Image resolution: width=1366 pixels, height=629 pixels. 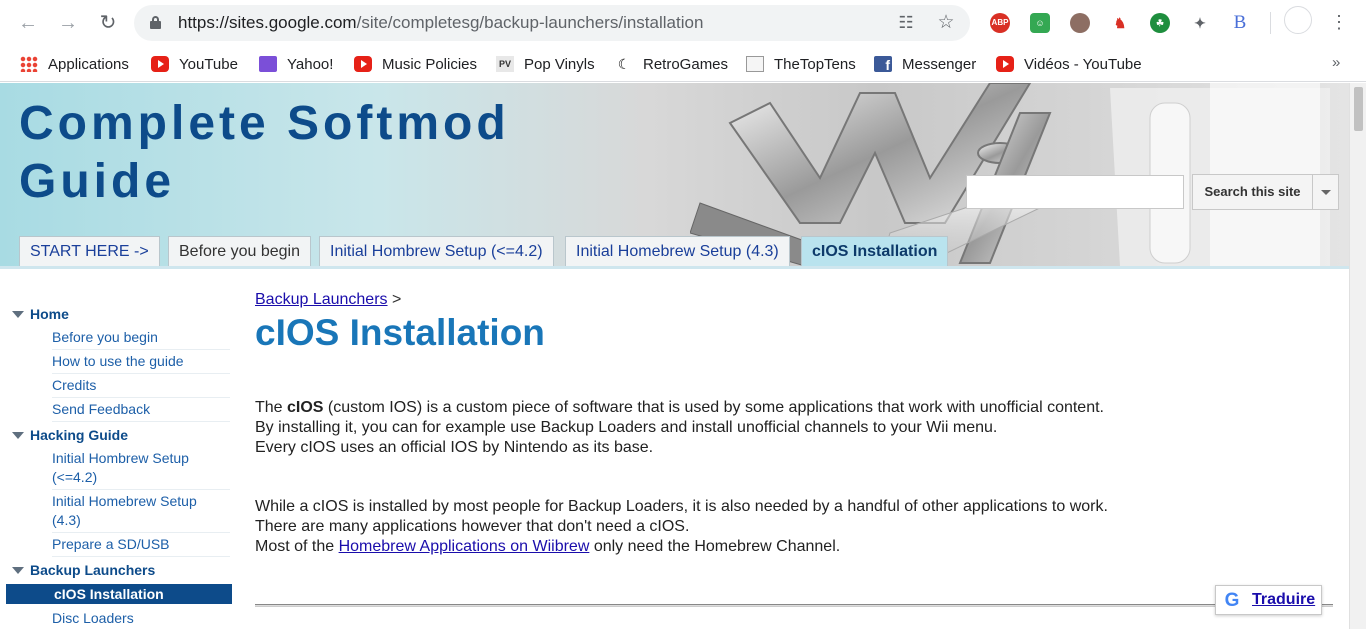 I want to click on tab-start-here: START HERE ->, so click(x=89, y=251).